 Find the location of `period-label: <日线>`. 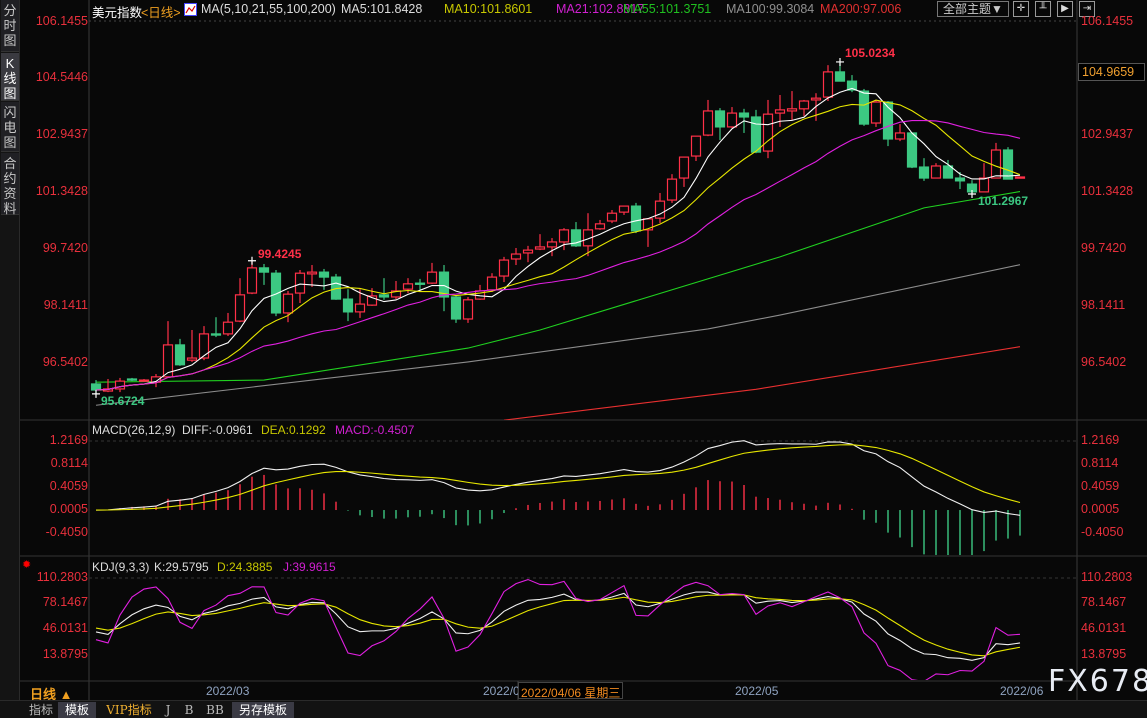

period-label: <日线> is located at coordinates (161, 13).